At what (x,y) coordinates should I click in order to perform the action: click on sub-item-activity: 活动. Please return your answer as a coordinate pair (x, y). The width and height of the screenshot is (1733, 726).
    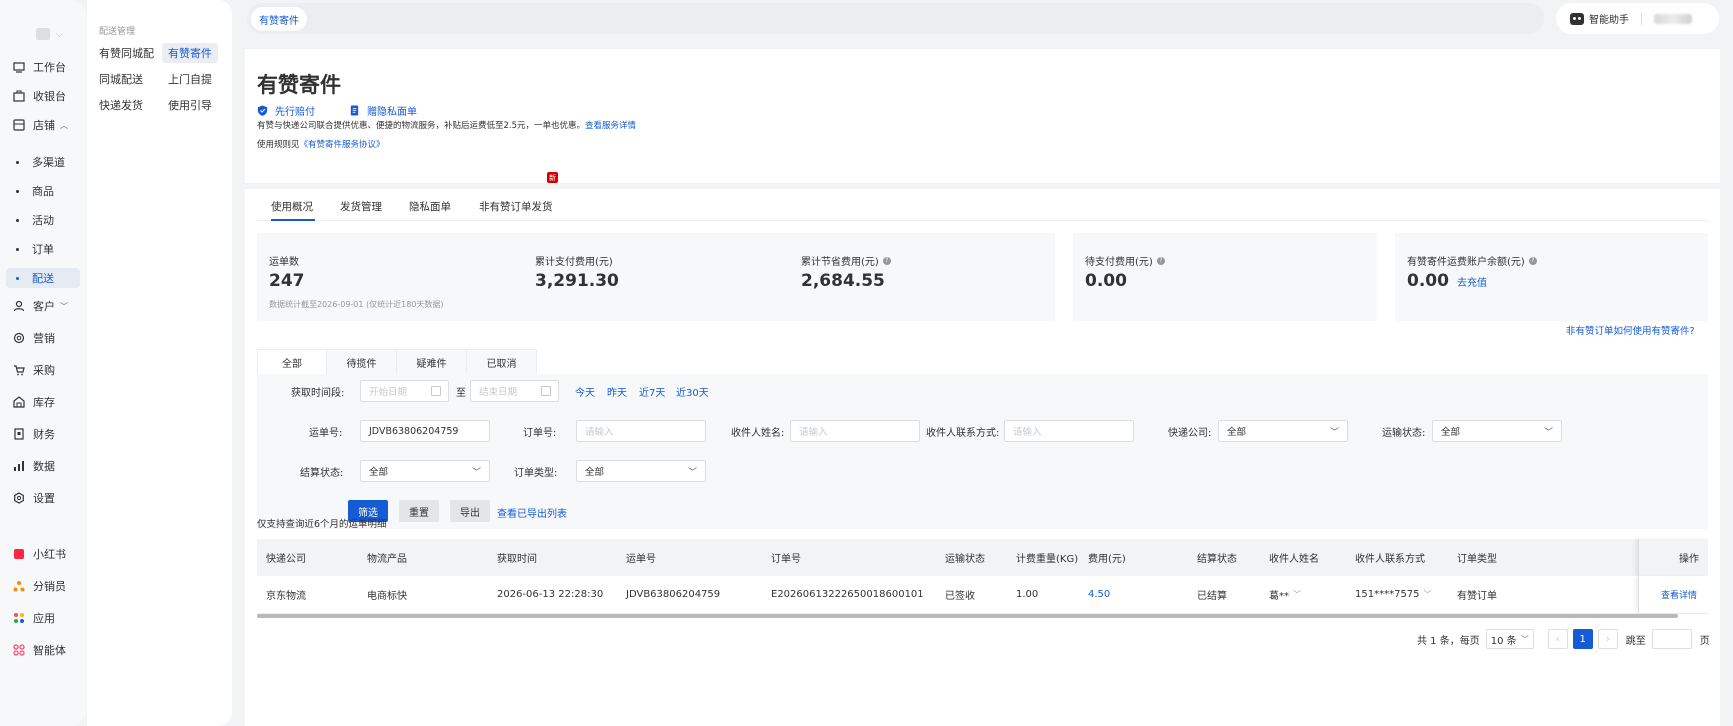
    Looking at the image, I should click on (35, 220).